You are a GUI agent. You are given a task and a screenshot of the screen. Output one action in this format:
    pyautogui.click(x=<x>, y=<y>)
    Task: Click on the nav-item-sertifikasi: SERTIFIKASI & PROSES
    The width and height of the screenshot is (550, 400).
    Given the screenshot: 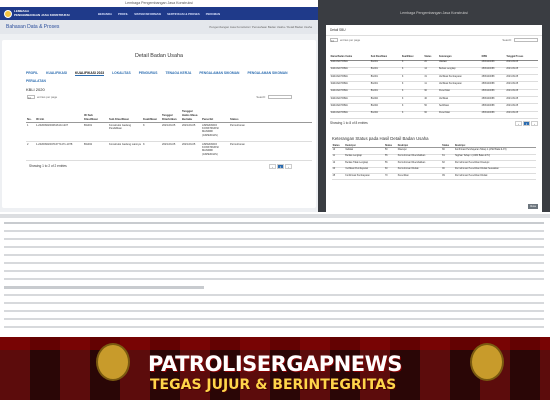 What is the action you would take?
    pyautogui.click(x=183, y=14)
    